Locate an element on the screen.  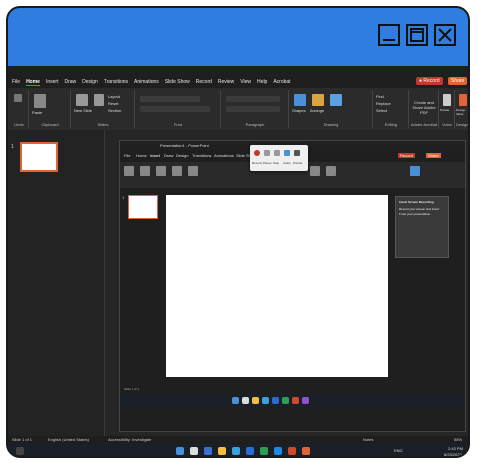
tab-draw: Draw is located at coordinates (70, 82).